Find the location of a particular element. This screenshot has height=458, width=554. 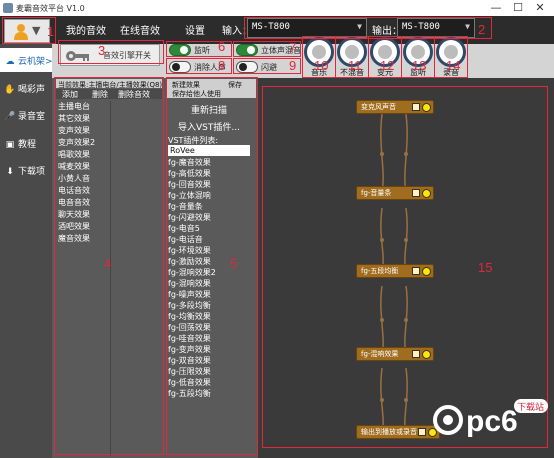

sound-engine-toggle-button: 音效引擎开关 is located at coordinates (110, 55).